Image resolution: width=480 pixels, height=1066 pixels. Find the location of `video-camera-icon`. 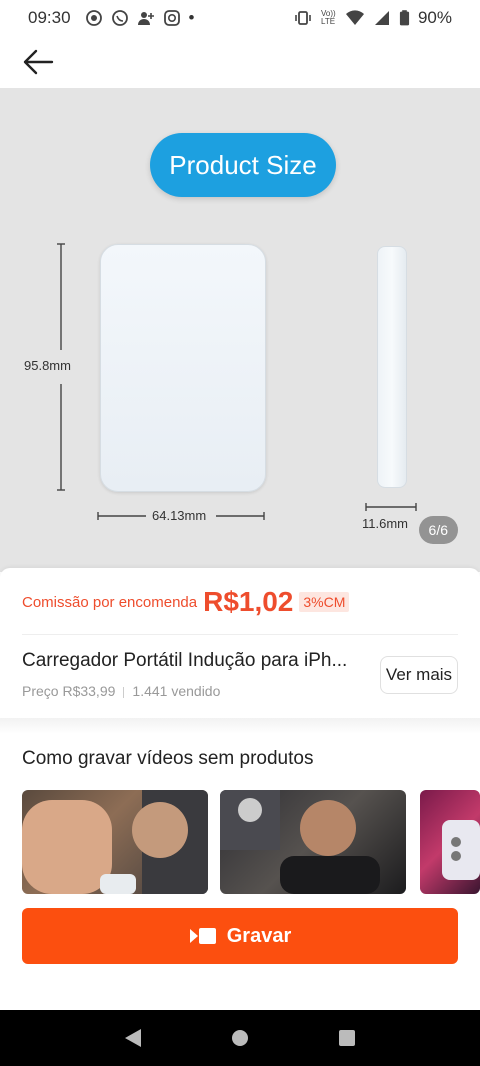

video-camera-icon is located at coordinates (202, 936).